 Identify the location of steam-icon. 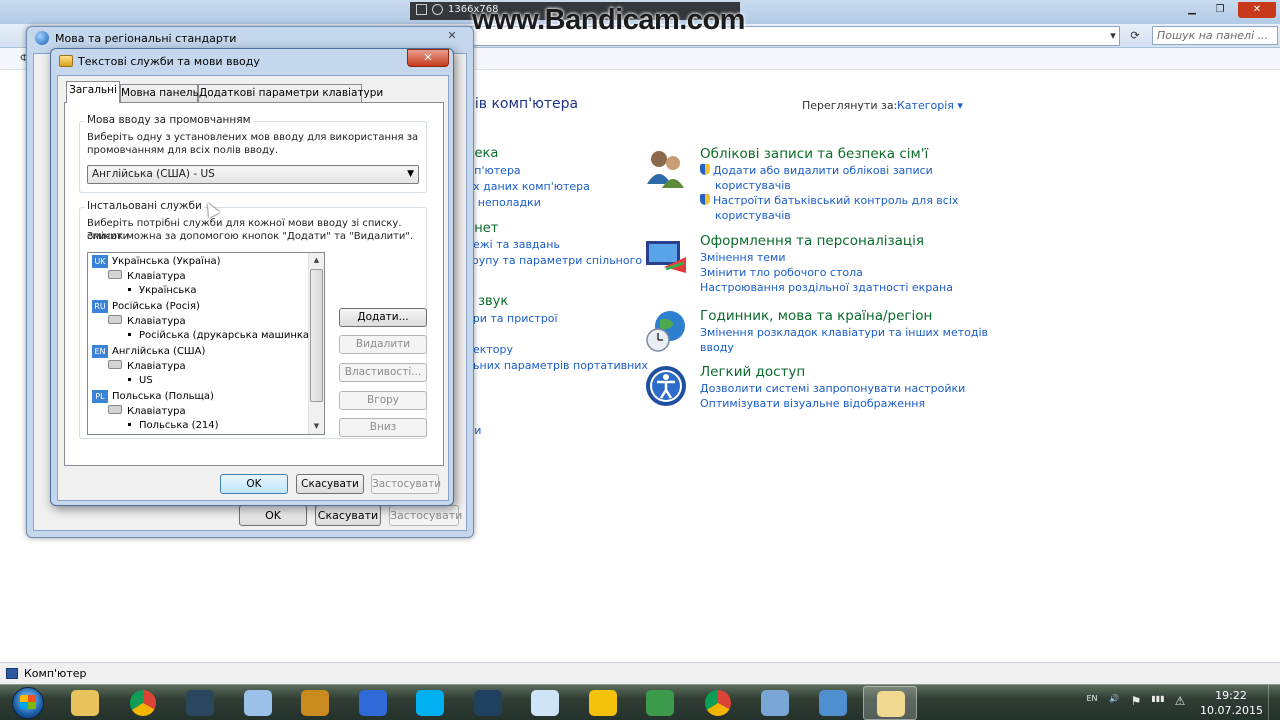
(200, 703).